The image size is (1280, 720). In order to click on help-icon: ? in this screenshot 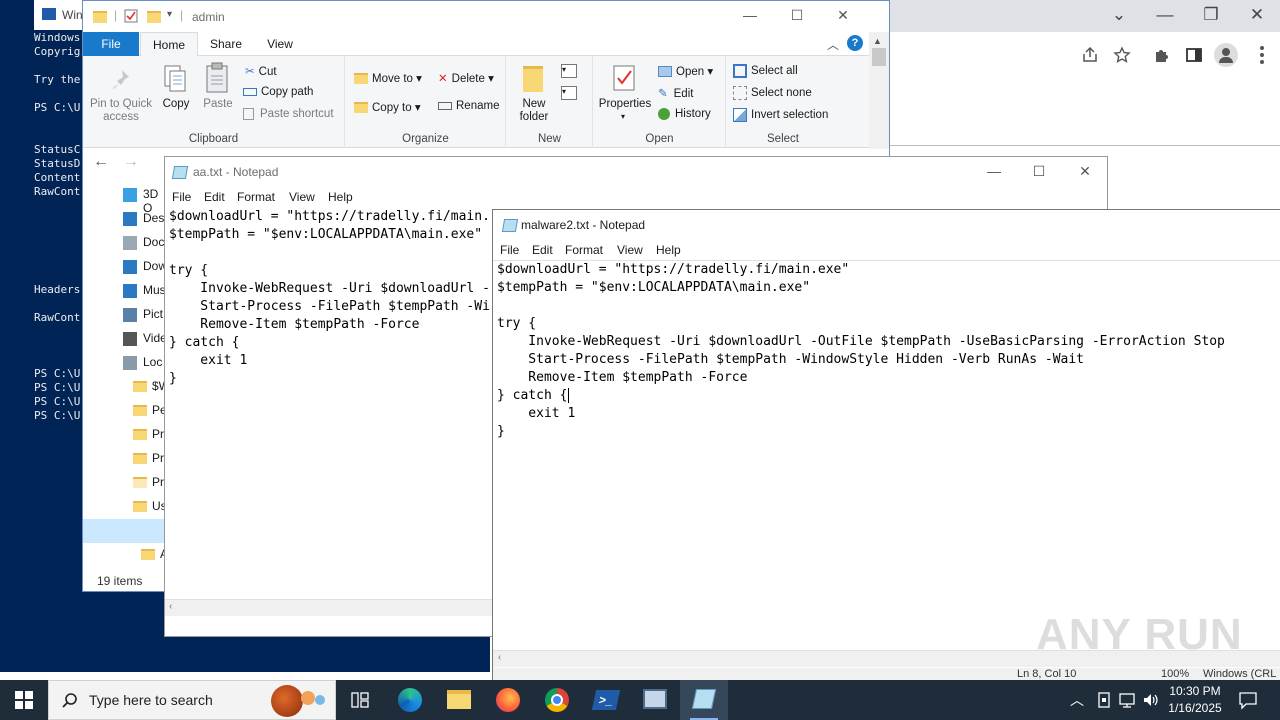, I will do `click(855, 43)`.